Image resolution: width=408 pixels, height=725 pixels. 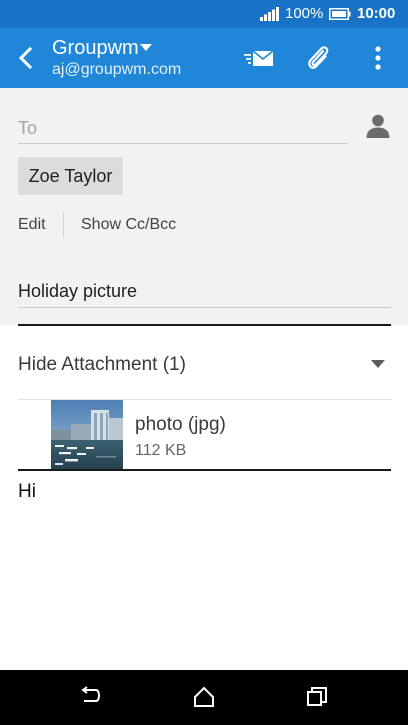 I want to click on attachment-item: photo (jpg) 112 KB, so click(x=221, y=435).